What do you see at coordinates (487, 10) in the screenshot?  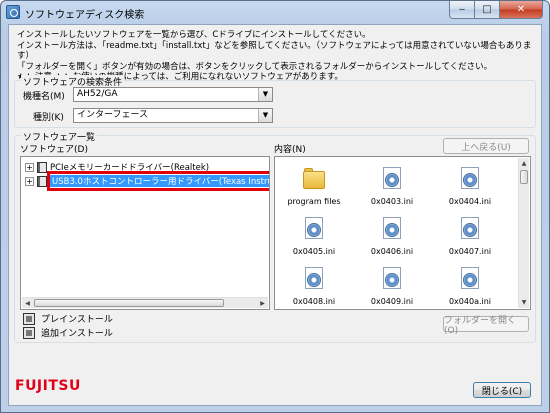 I see `maximize-button: □` at bounding box center [487, 10].